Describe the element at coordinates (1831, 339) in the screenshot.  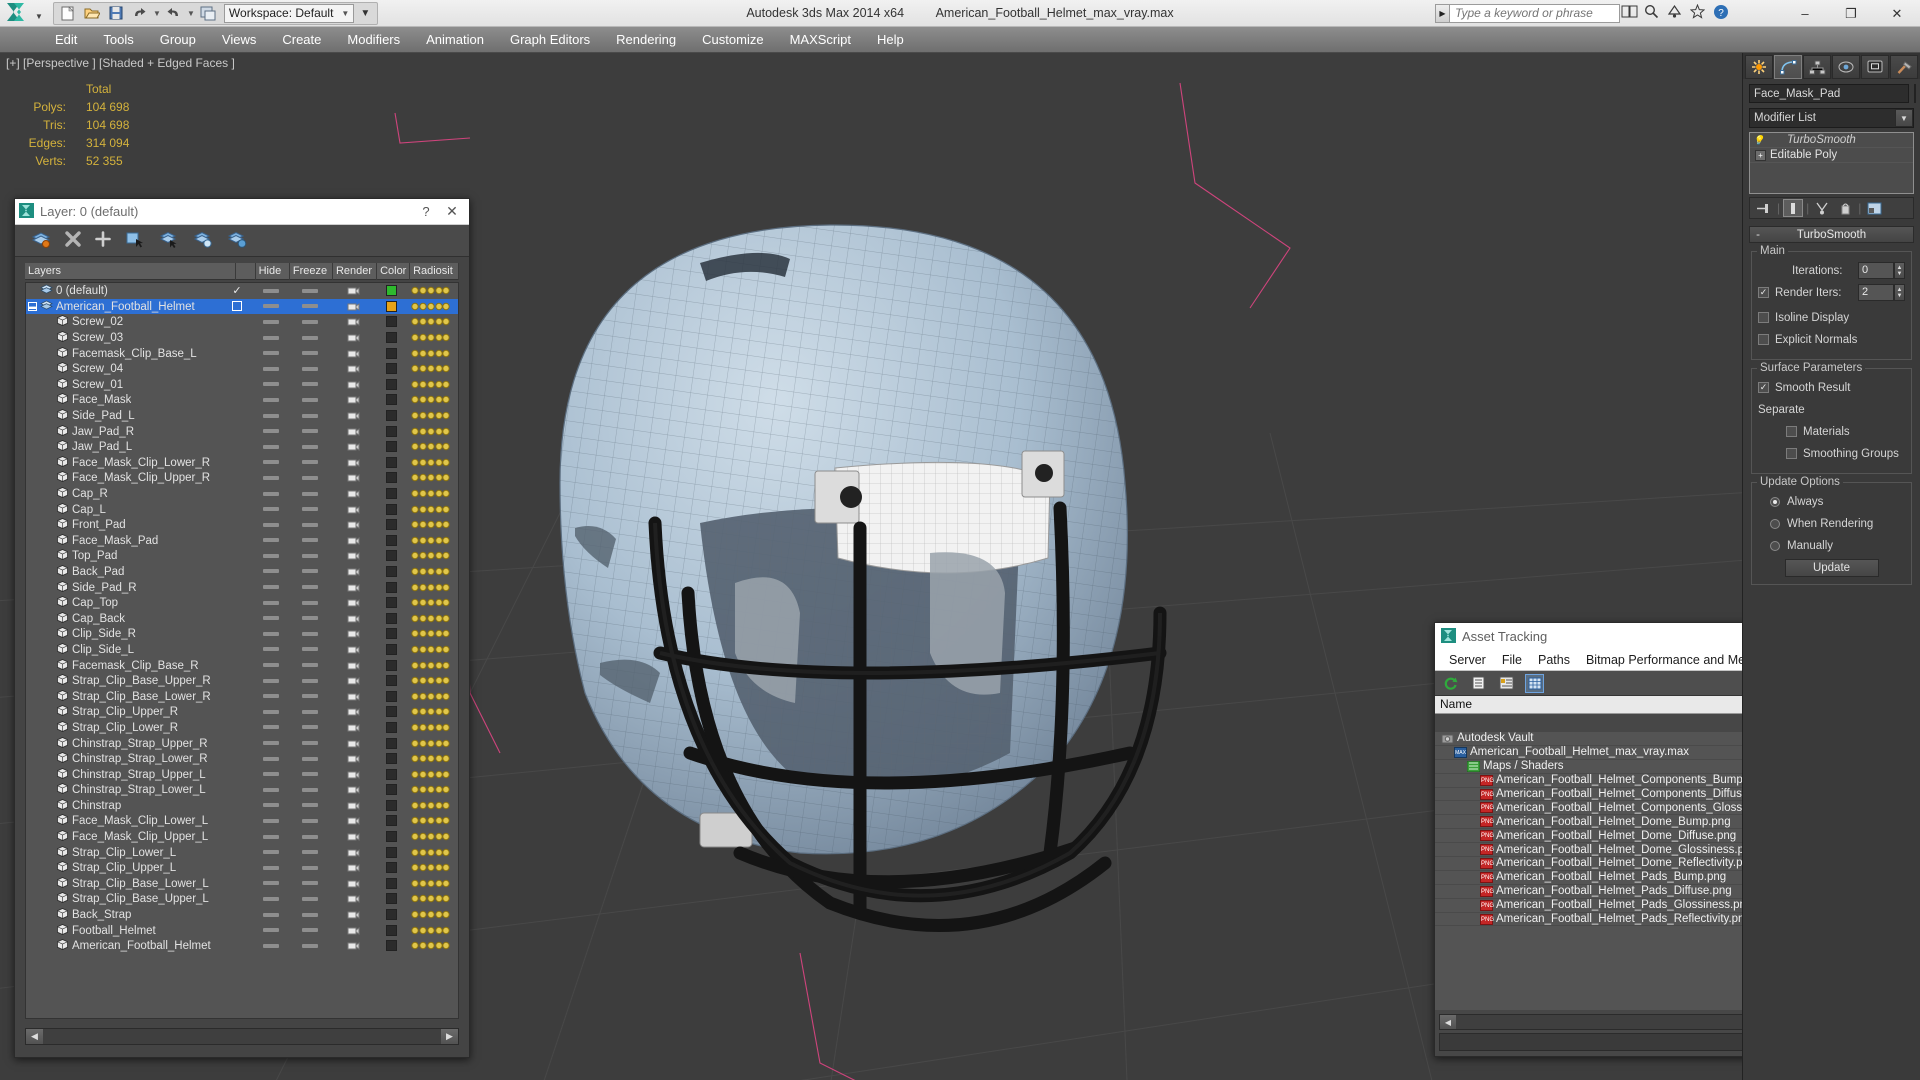
I see `explicit-normals-row: Explicit Normals` at that location.